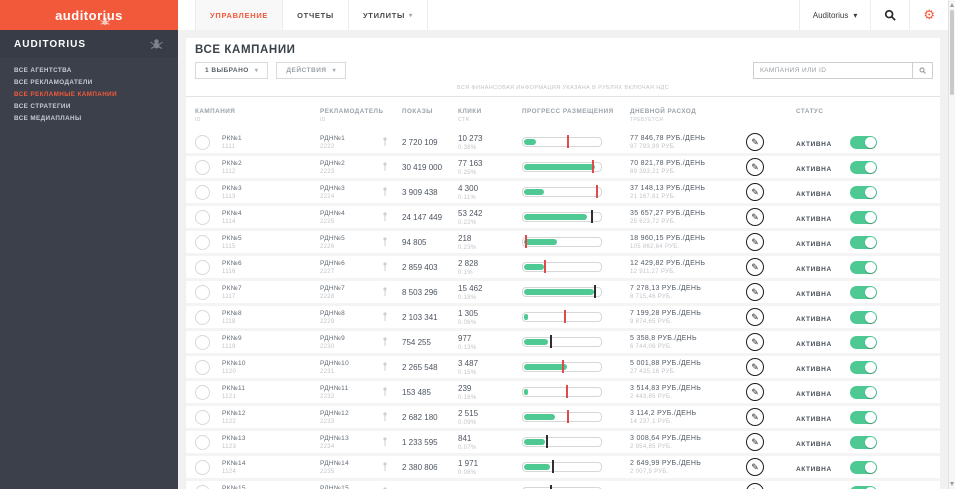 The image size is (955, 489). I want to click on campaign-name: РК№5, so click(271, 238).